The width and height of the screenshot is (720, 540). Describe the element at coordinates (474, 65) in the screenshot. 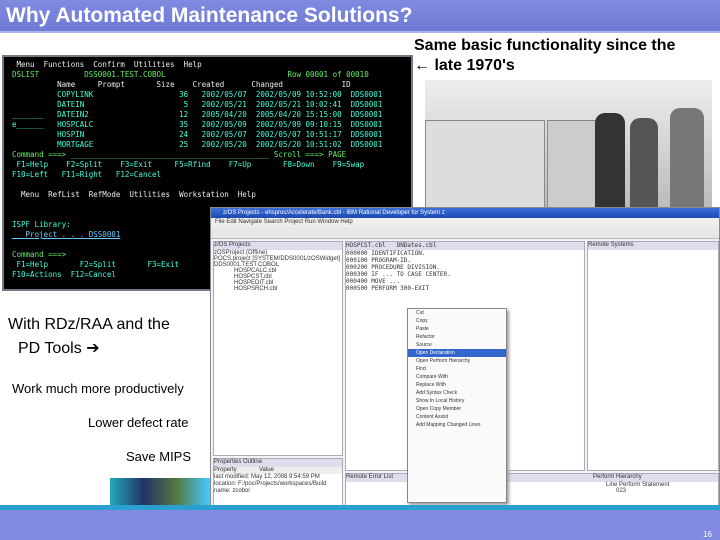

I see `caption-line2: late 1970's` at that location.